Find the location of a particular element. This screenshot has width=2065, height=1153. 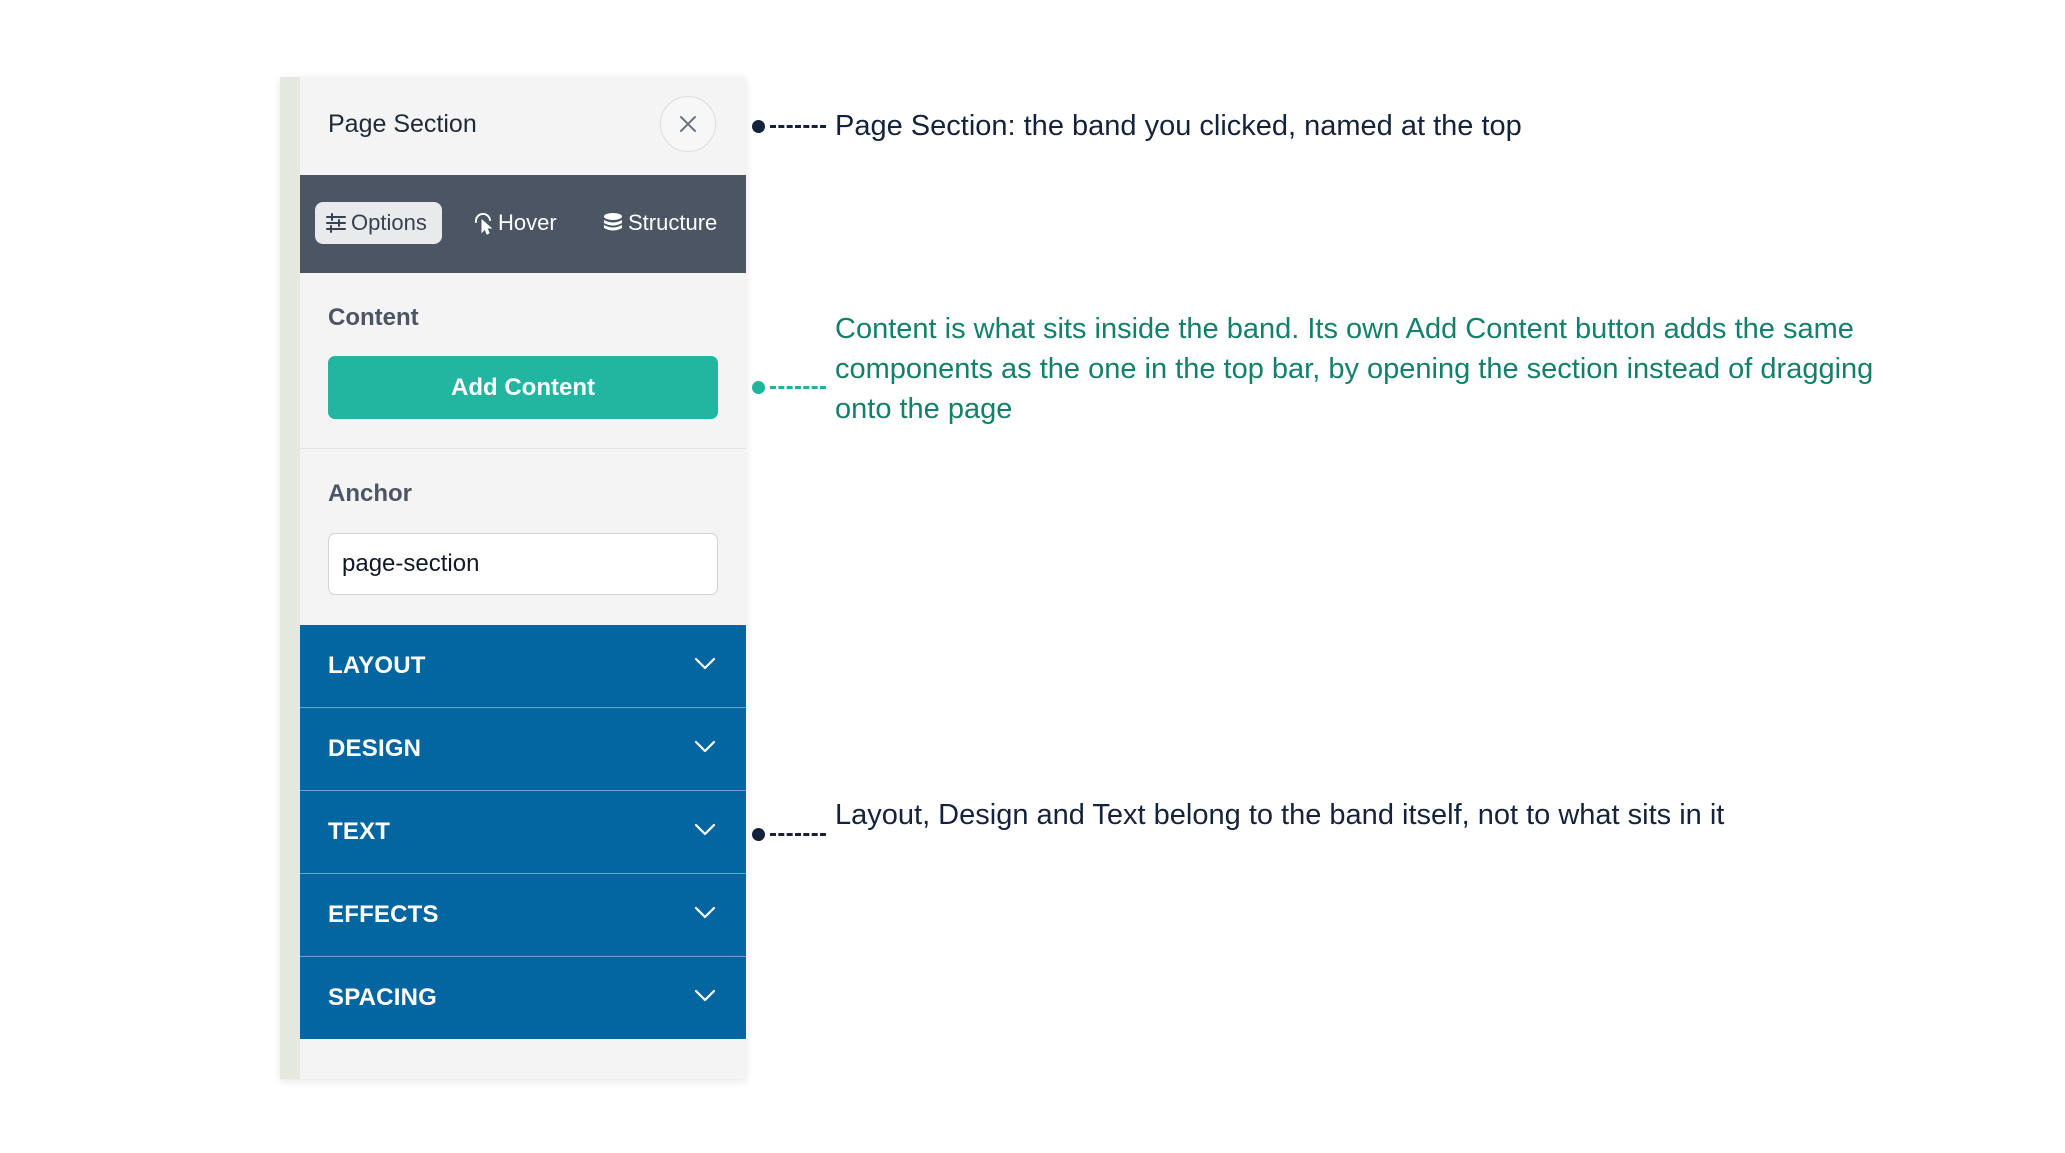

panel-edge is located at coordinates (290, 578).